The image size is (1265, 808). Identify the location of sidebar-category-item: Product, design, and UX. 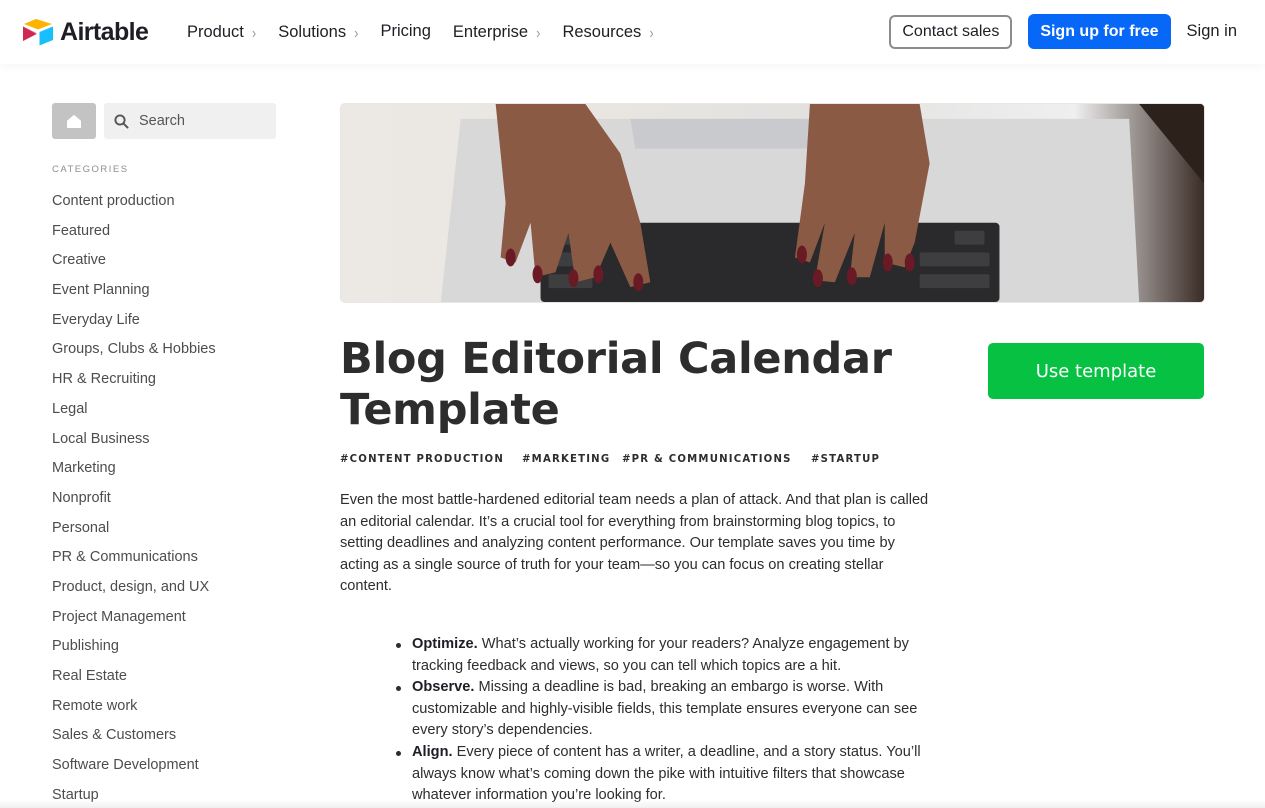
(164, 593).